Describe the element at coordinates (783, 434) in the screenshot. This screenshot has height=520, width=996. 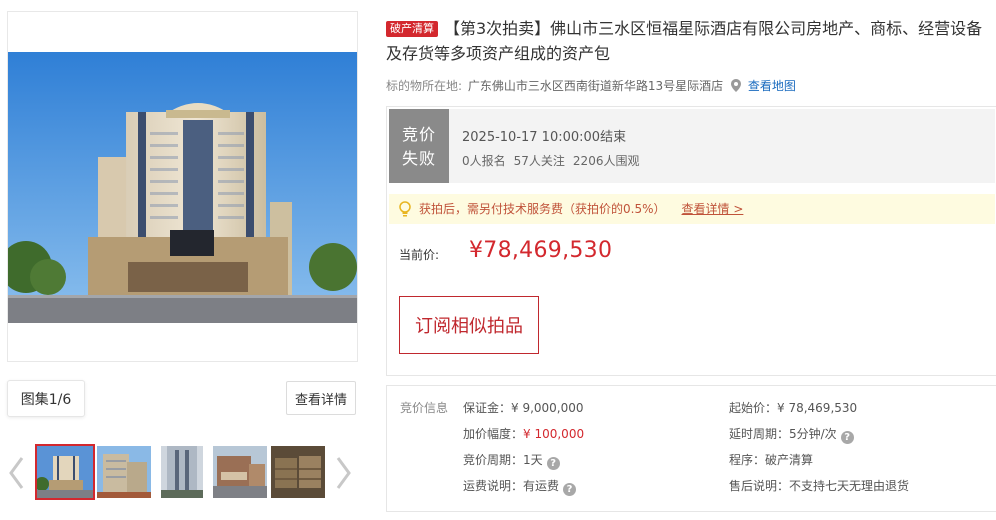
I see `delay-period-text: 延时周期：5分钟/次` at that location.